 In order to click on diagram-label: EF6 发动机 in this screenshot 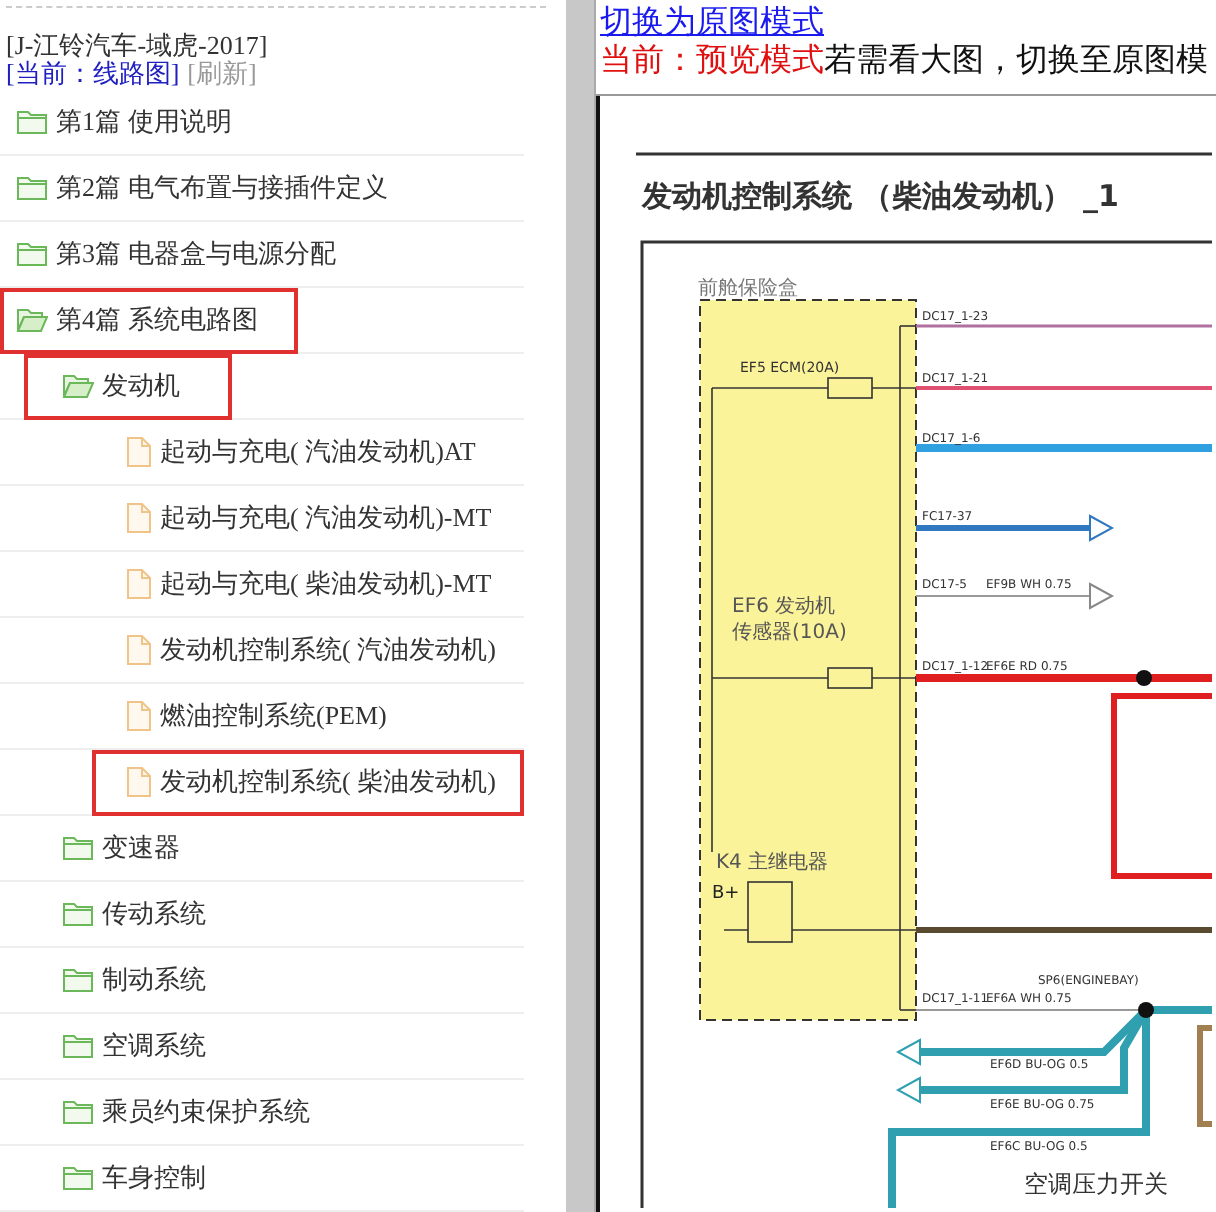, I will do `click(784, 607)`.